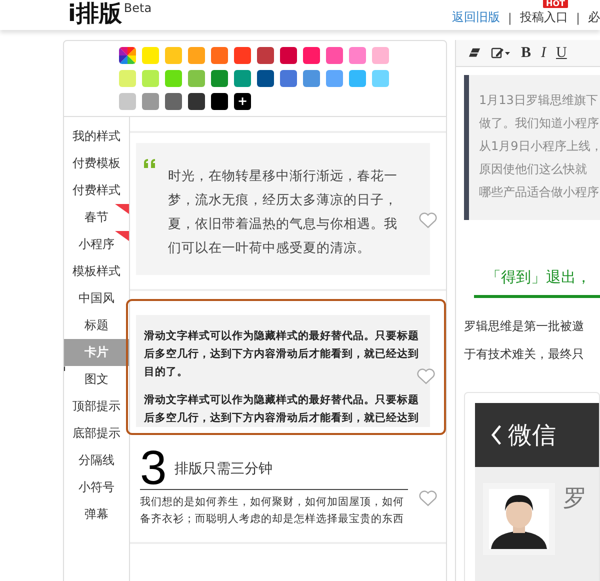 The width and height of the screenshot is (600, 581). Describe the element at coordinates (138, 8) in the screenshot. I see `beta-label: Beta` at that location.